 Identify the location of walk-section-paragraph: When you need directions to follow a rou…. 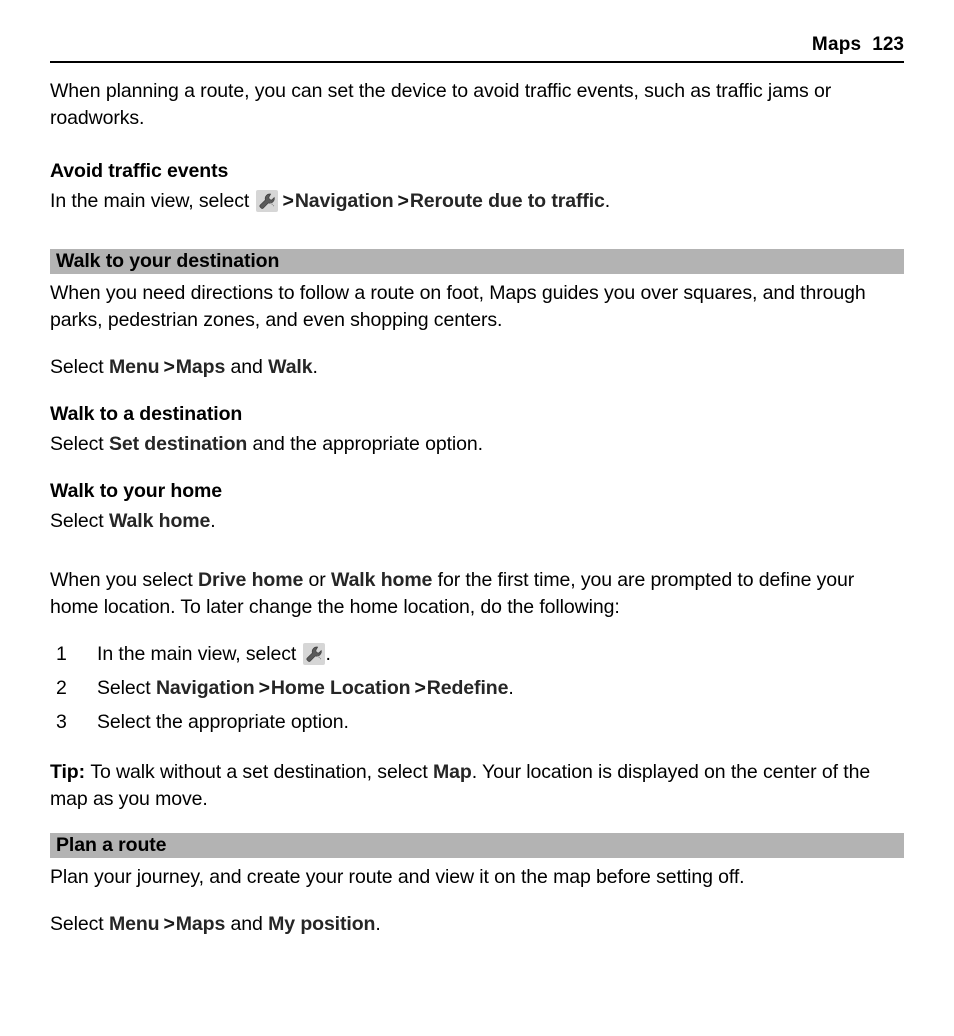
(458, 306).